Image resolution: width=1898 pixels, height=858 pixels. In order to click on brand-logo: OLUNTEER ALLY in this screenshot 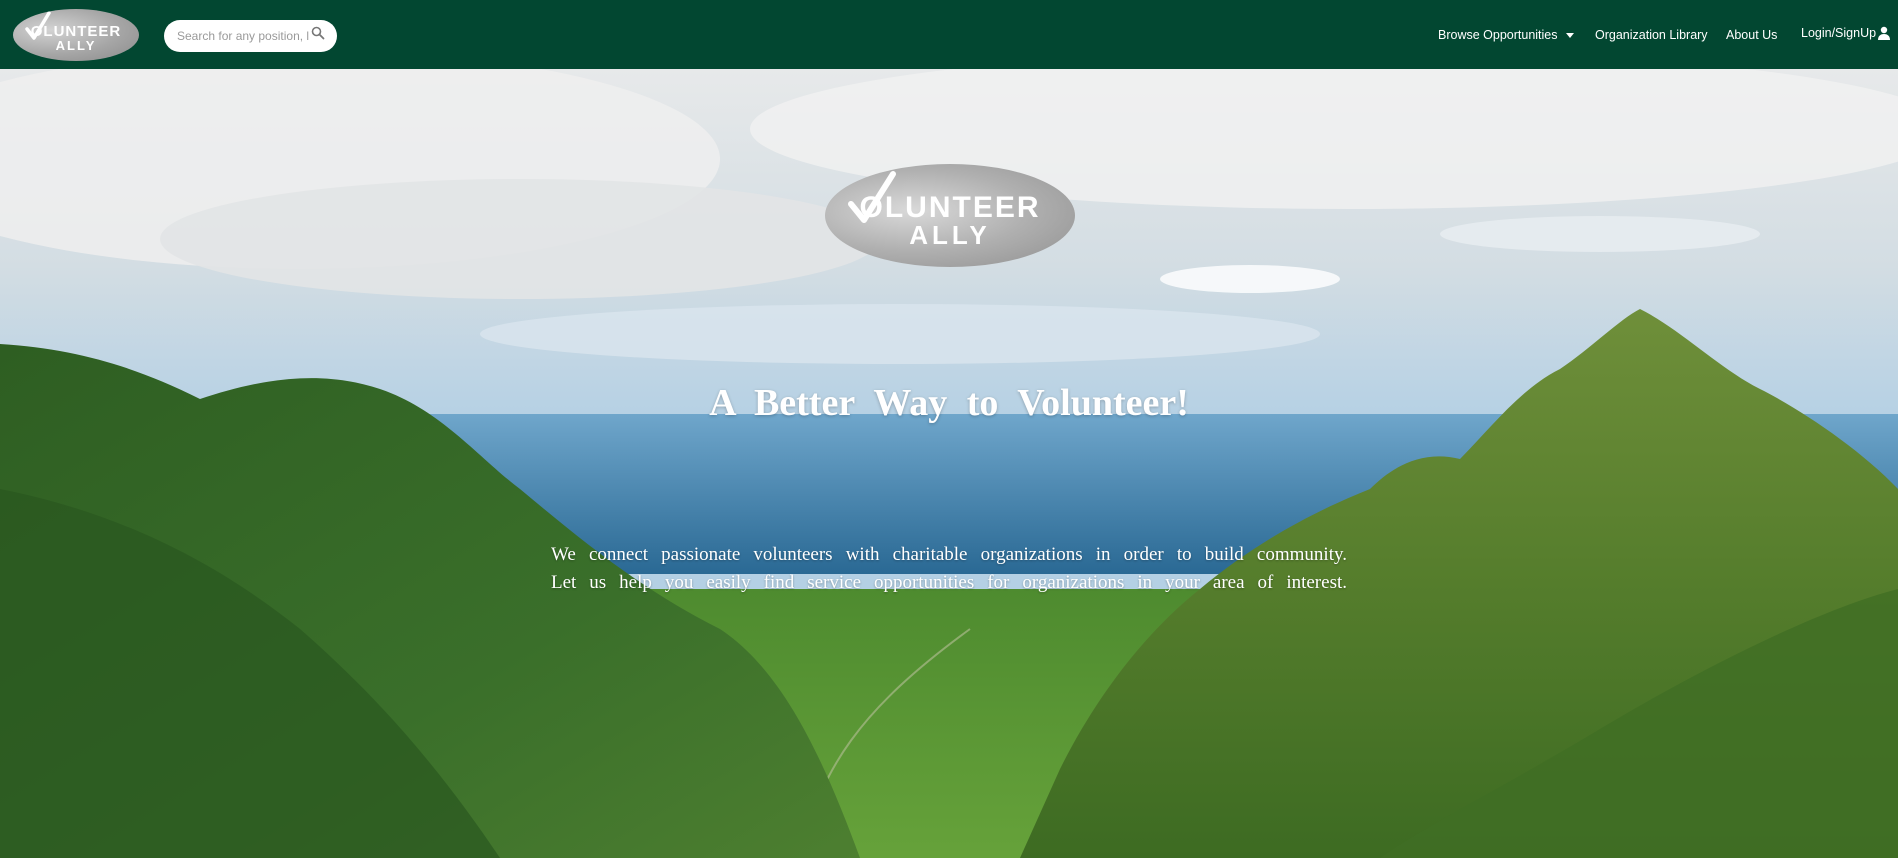, I will do `click(76, 35)`.